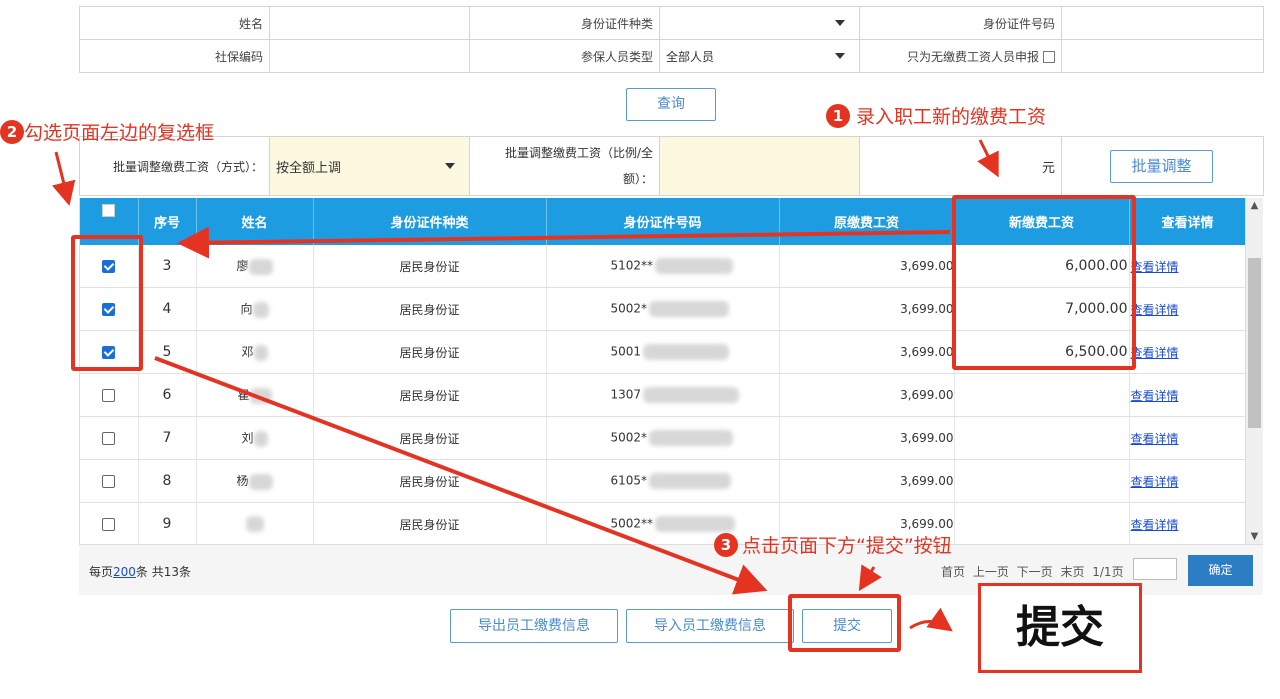  What do you see at coordinates (960, 23) in the screenshot?
I see `id-no-label: 身份证件号码` at bounding box center [960, 23].